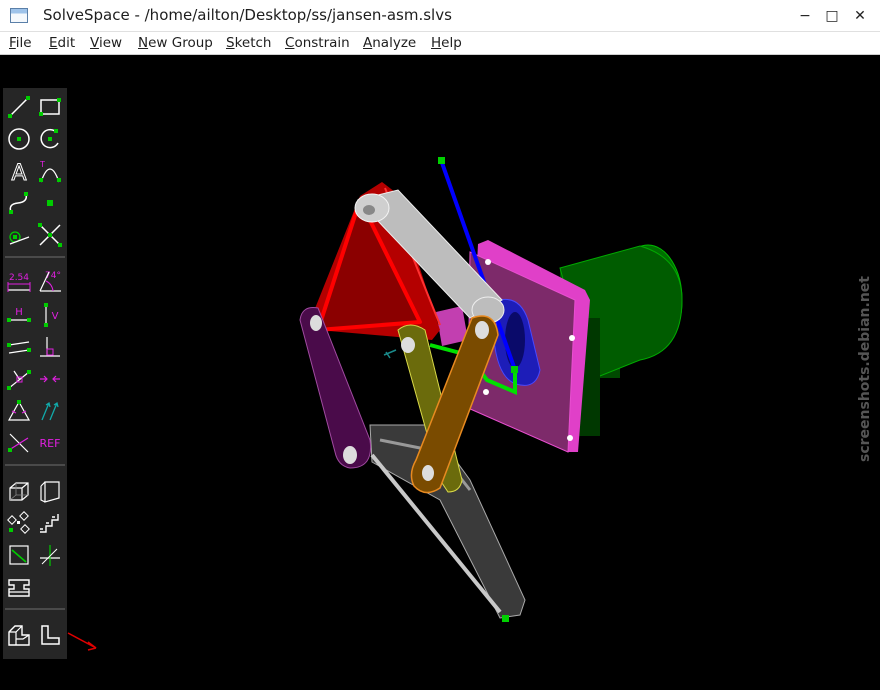  I want to click on horizontal-constraint-tool: H, so click(19, 315).